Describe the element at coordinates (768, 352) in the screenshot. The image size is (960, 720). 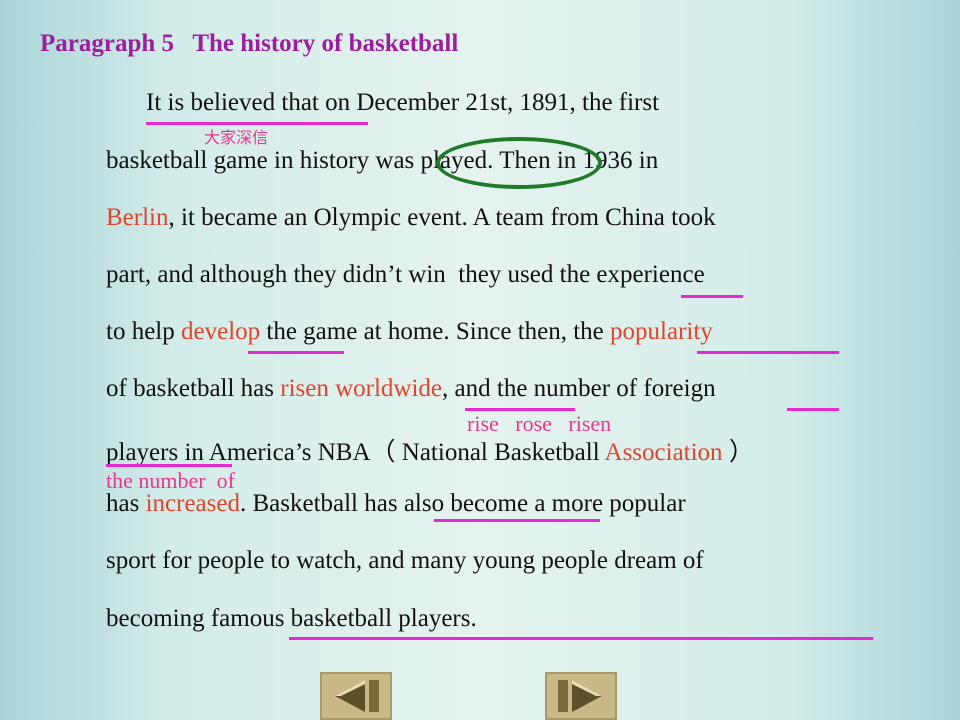
I see `underline-the-popularity` at that location.